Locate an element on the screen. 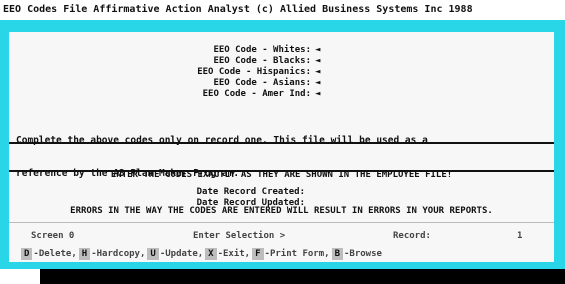 Image resolution: width=565 pixels, height=284 pixels. code-label-hispanics: EEO Code - Hispanics: is located at coordinates (254, 72).